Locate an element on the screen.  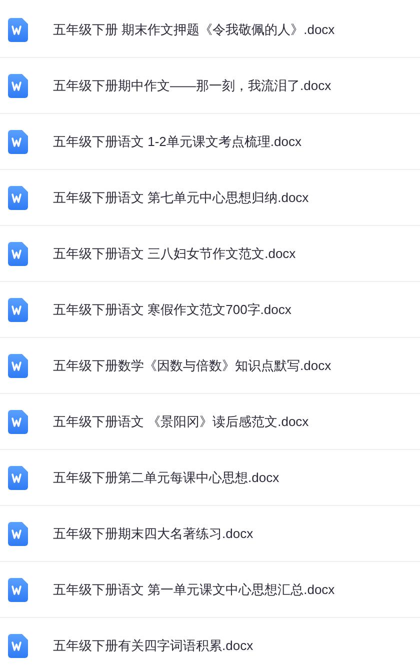
file-row: 五年级下册语文 寒假作文范文700字.docx is located at coordinates (210, 310).